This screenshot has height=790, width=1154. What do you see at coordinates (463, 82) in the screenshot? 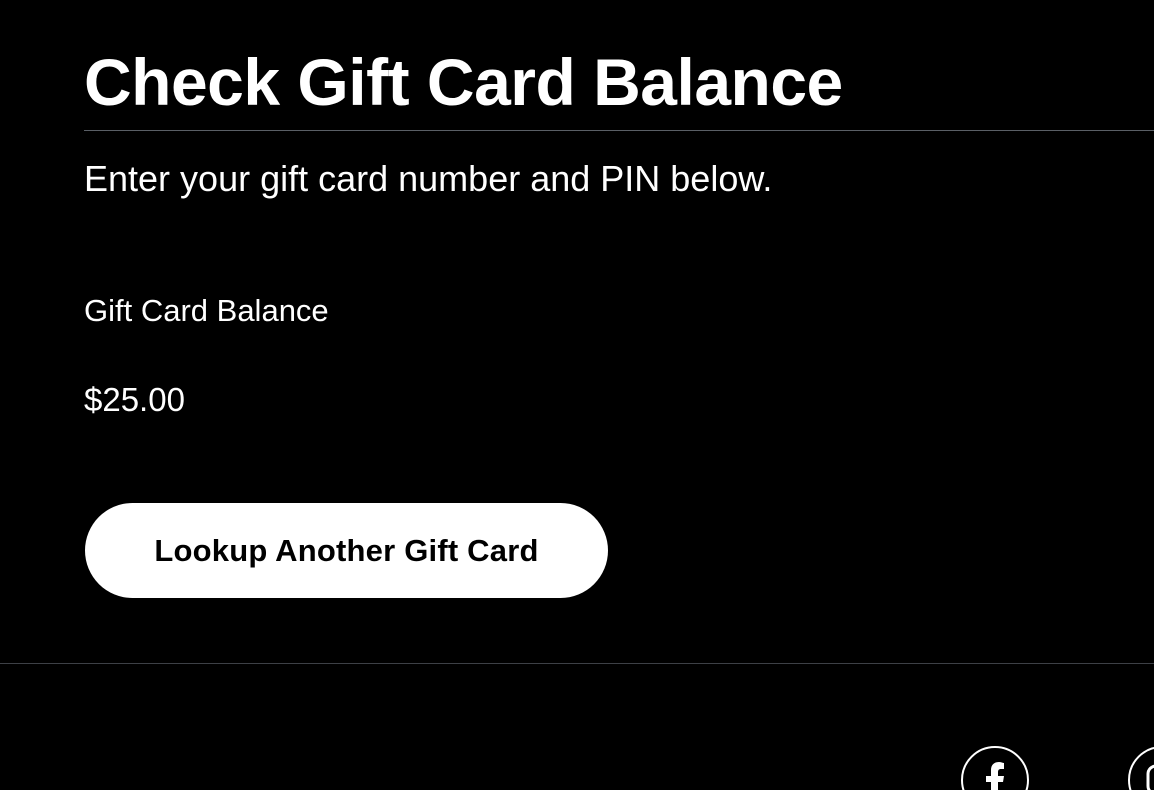
I see `page-title: Check Gift Card Balance` at bounding box center [463, 82].